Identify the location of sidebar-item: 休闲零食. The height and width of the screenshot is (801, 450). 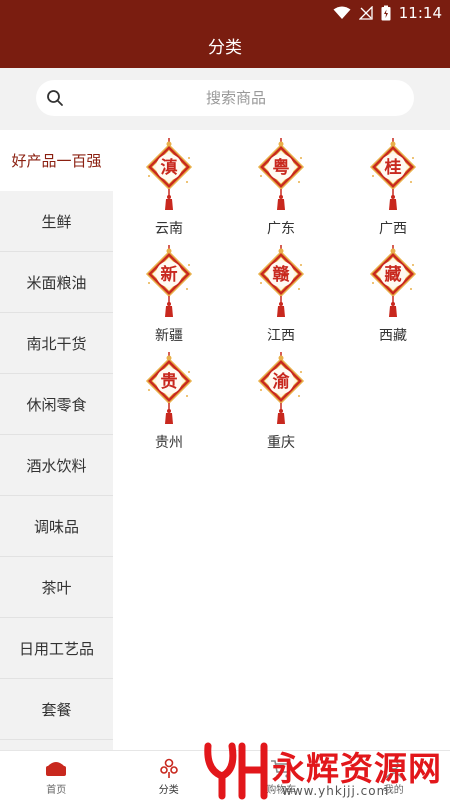
(56, 404).